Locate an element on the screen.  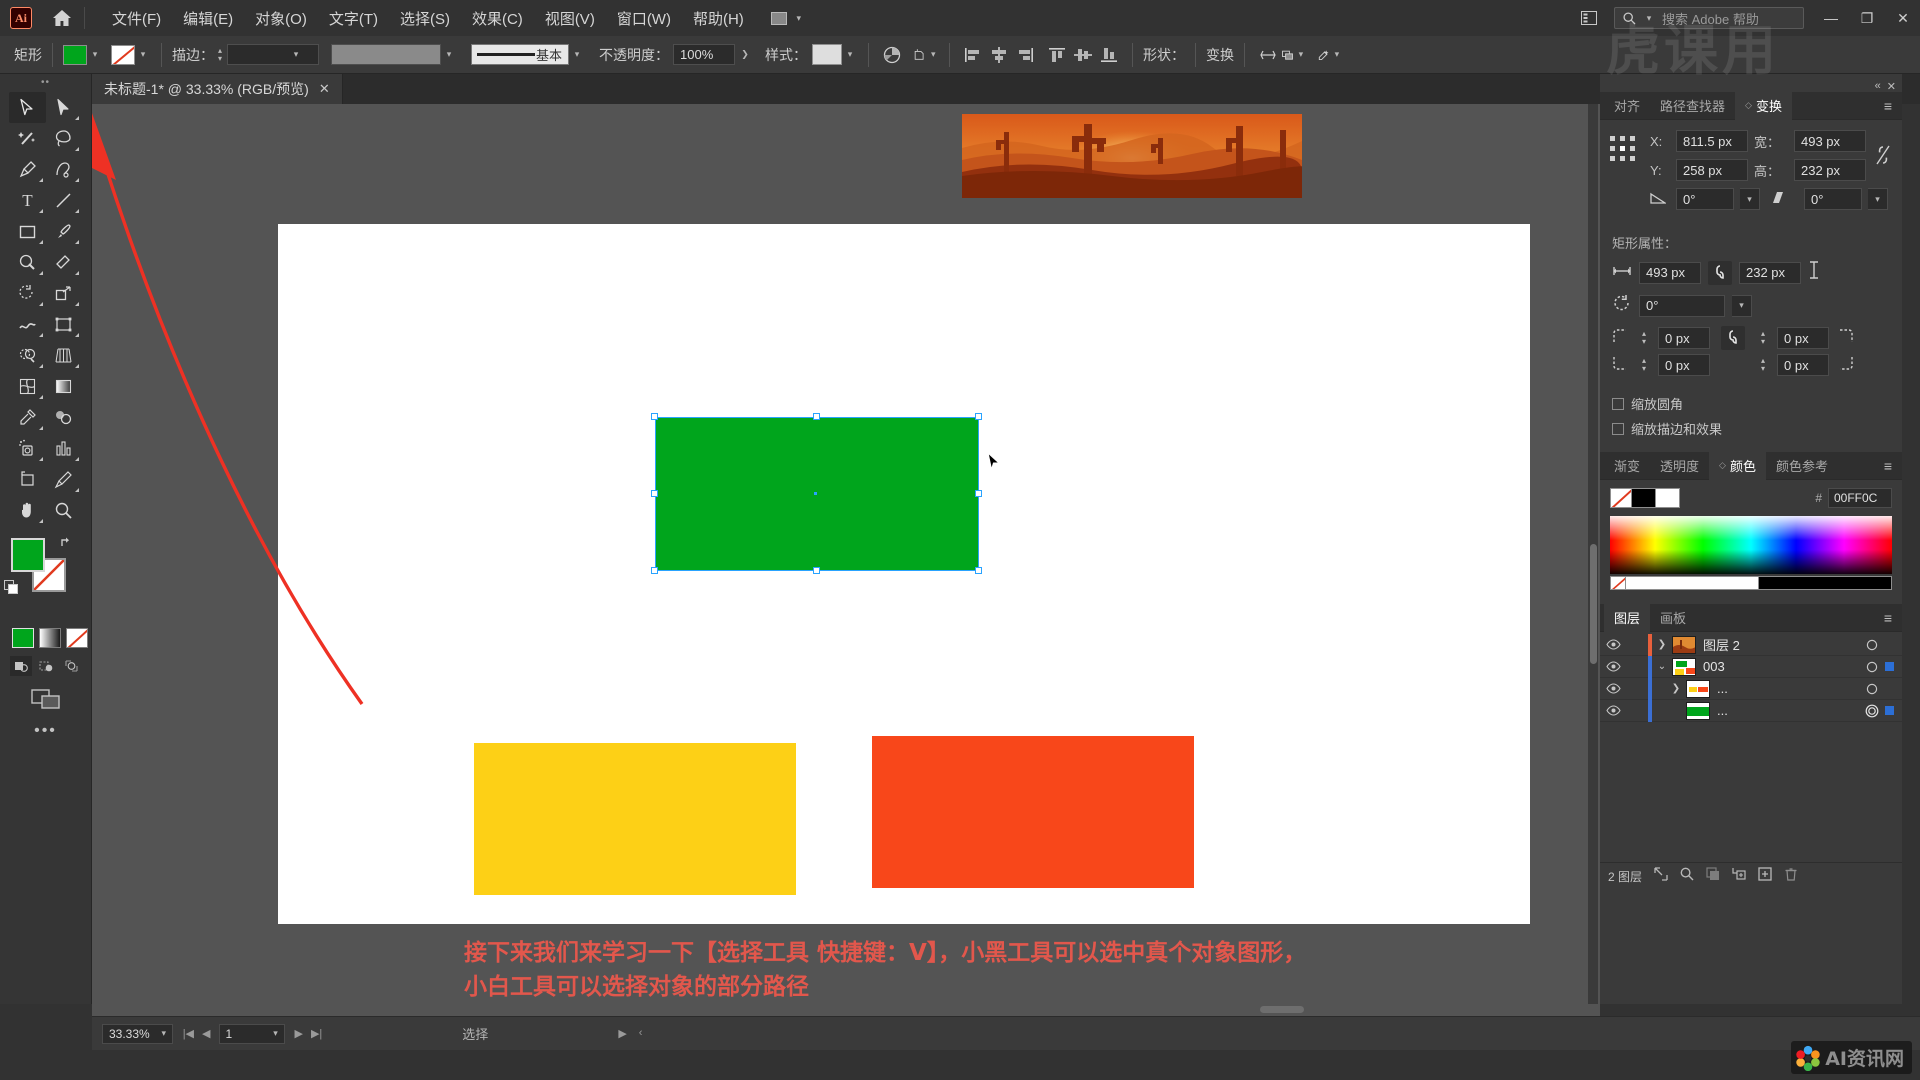
quick-actions-icon: ▾ is located at coordinates (1330, 55).